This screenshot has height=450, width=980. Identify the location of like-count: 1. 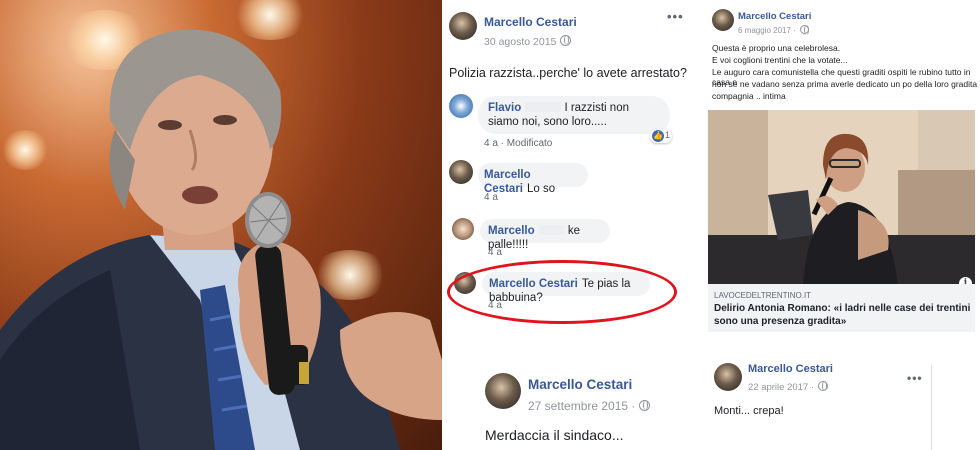
(668, 135).